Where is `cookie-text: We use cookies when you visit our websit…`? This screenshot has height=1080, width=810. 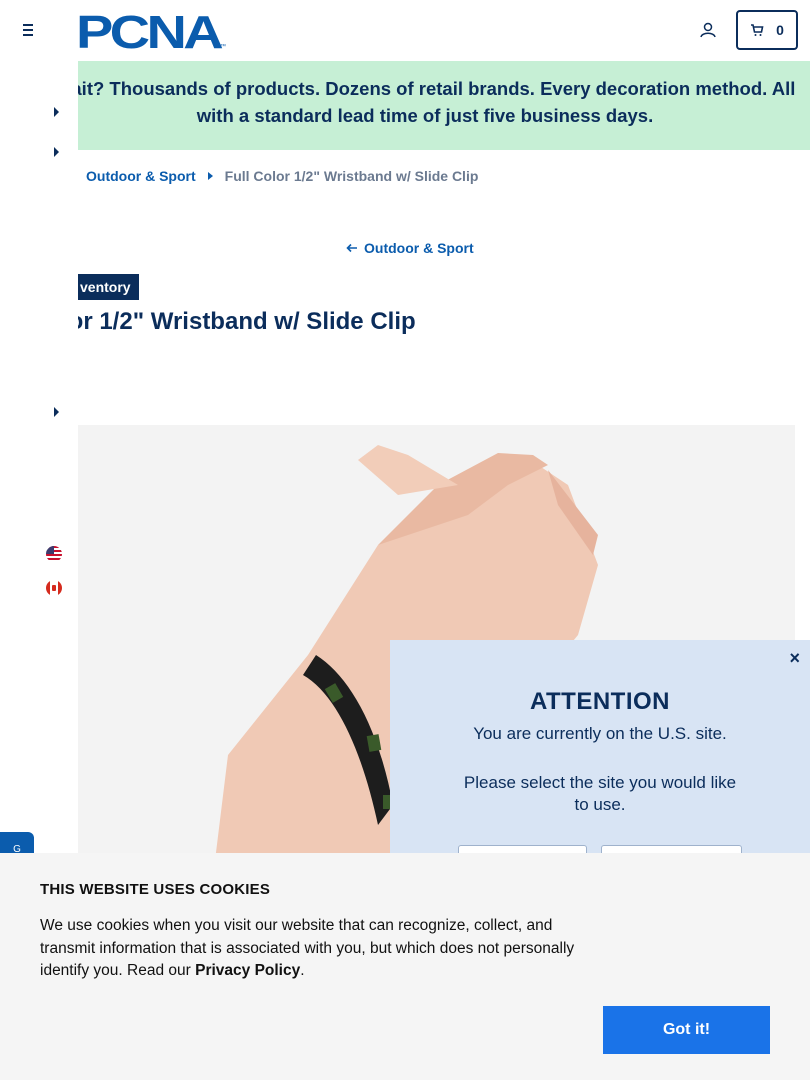 cookie-text: We use cookies when you visit our websit… is located at coordinates (320, 949).